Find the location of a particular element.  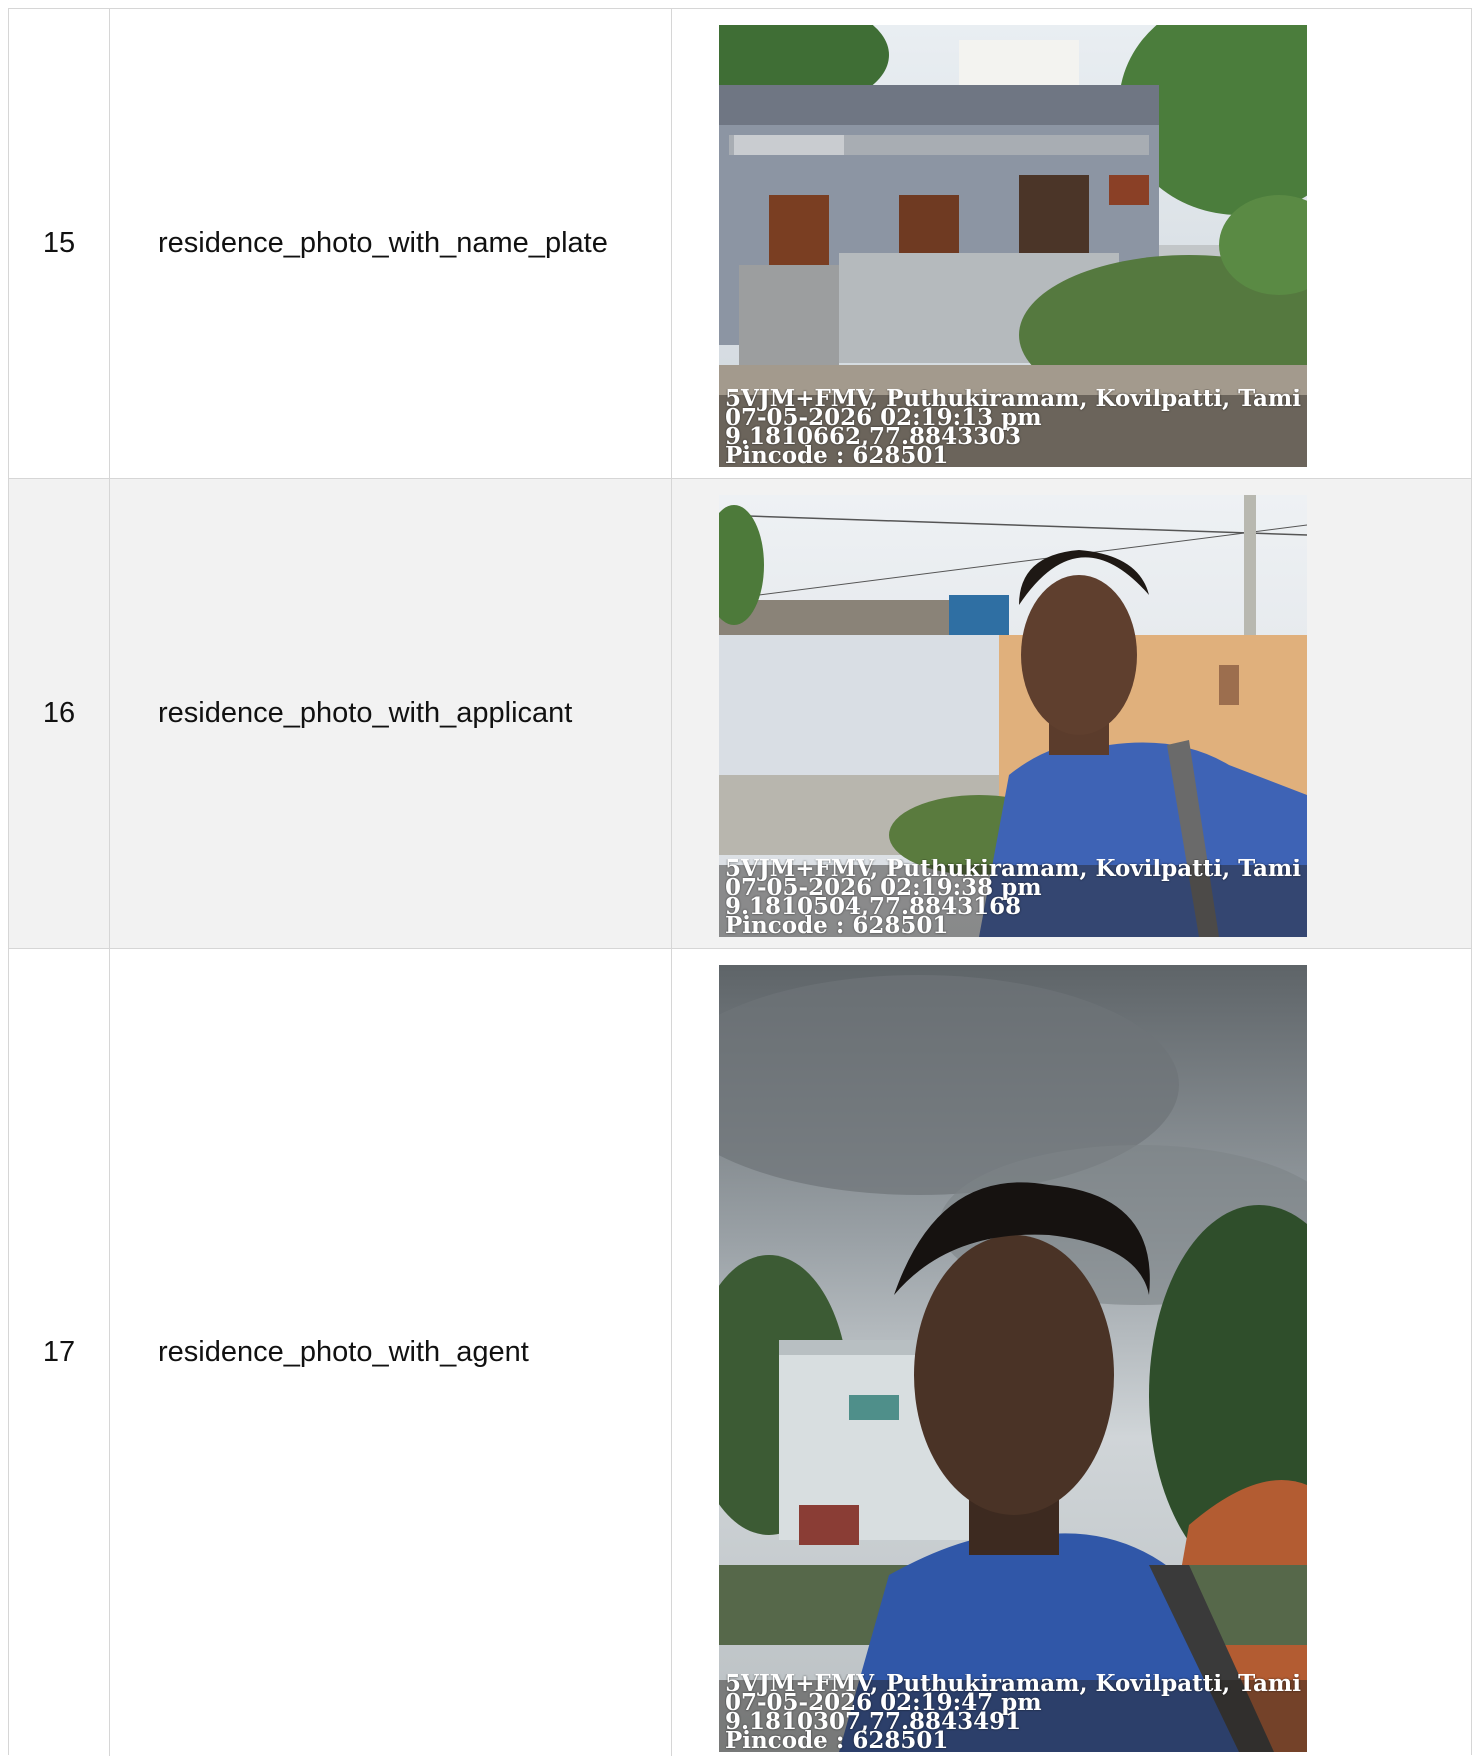

row-index: 15 is located at coordinates (59, 243).